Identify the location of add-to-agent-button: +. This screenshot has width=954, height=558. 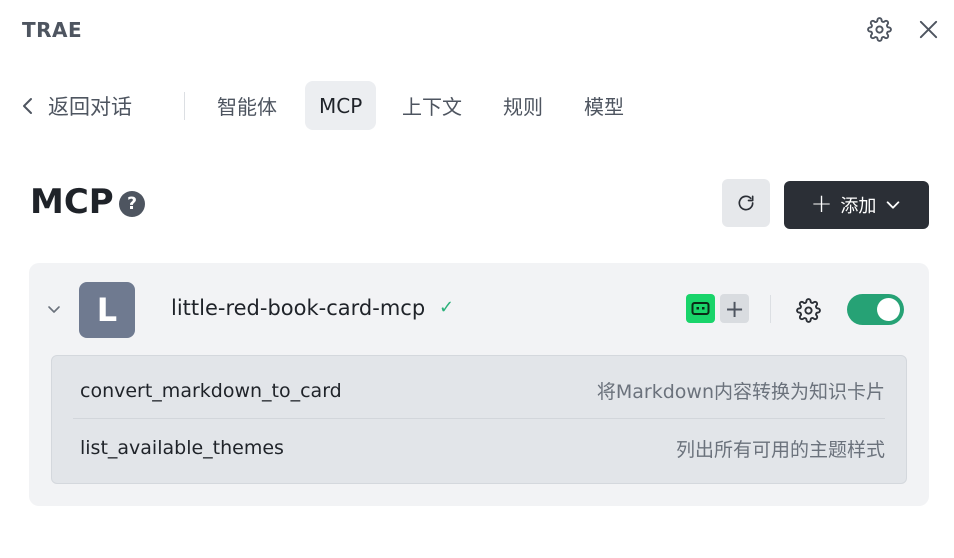
(734, 308).